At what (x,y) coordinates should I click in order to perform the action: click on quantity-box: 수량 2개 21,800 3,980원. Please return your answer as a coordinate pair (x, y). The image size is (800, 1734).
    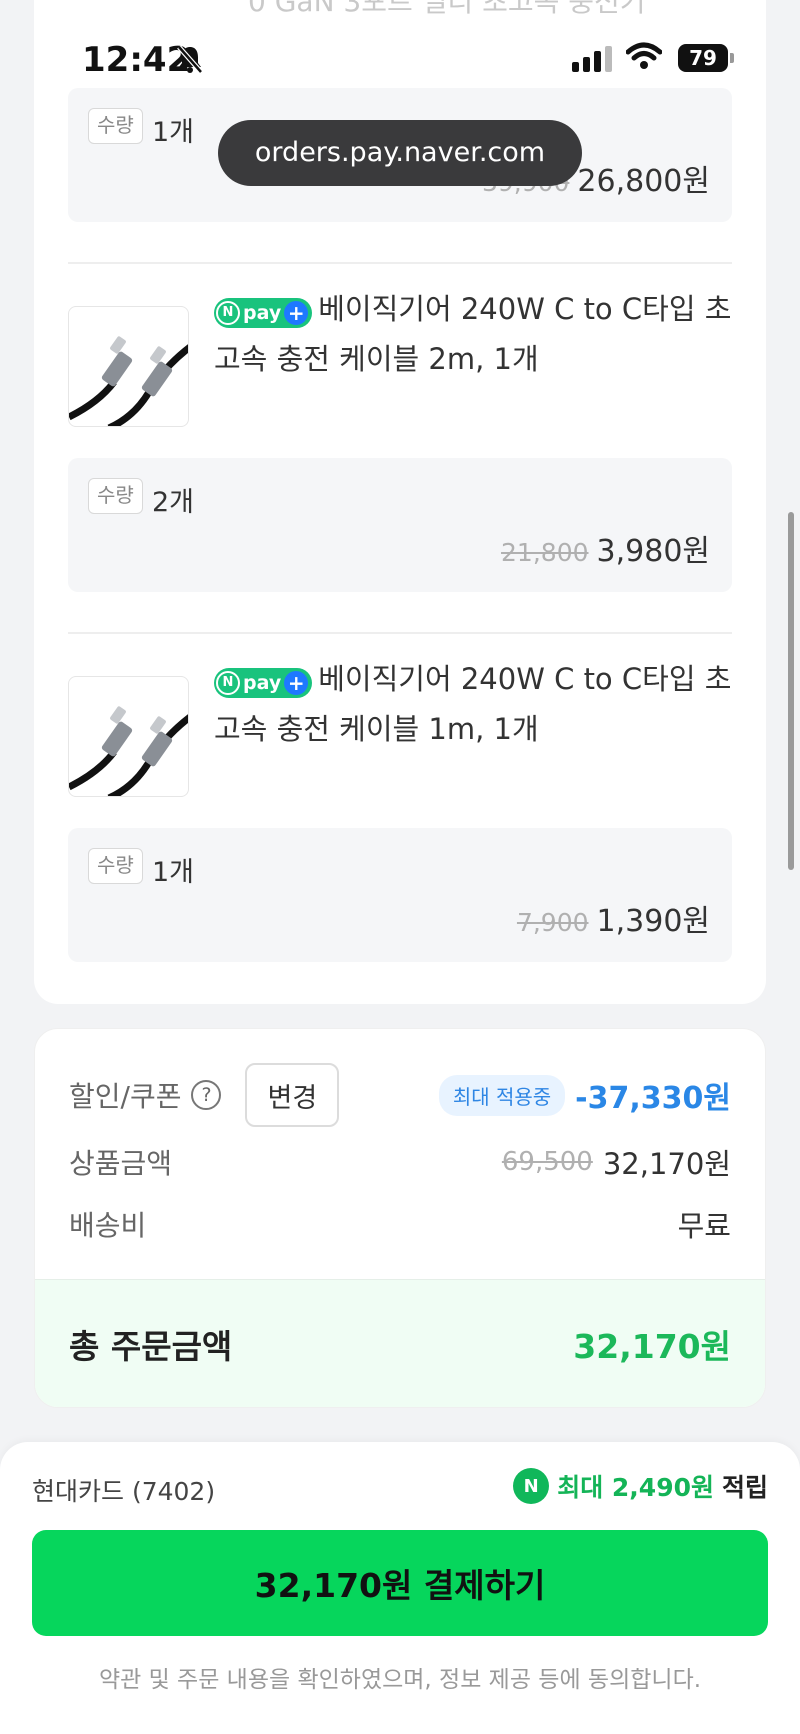
    Looking at the image, I should click on (400, 525).